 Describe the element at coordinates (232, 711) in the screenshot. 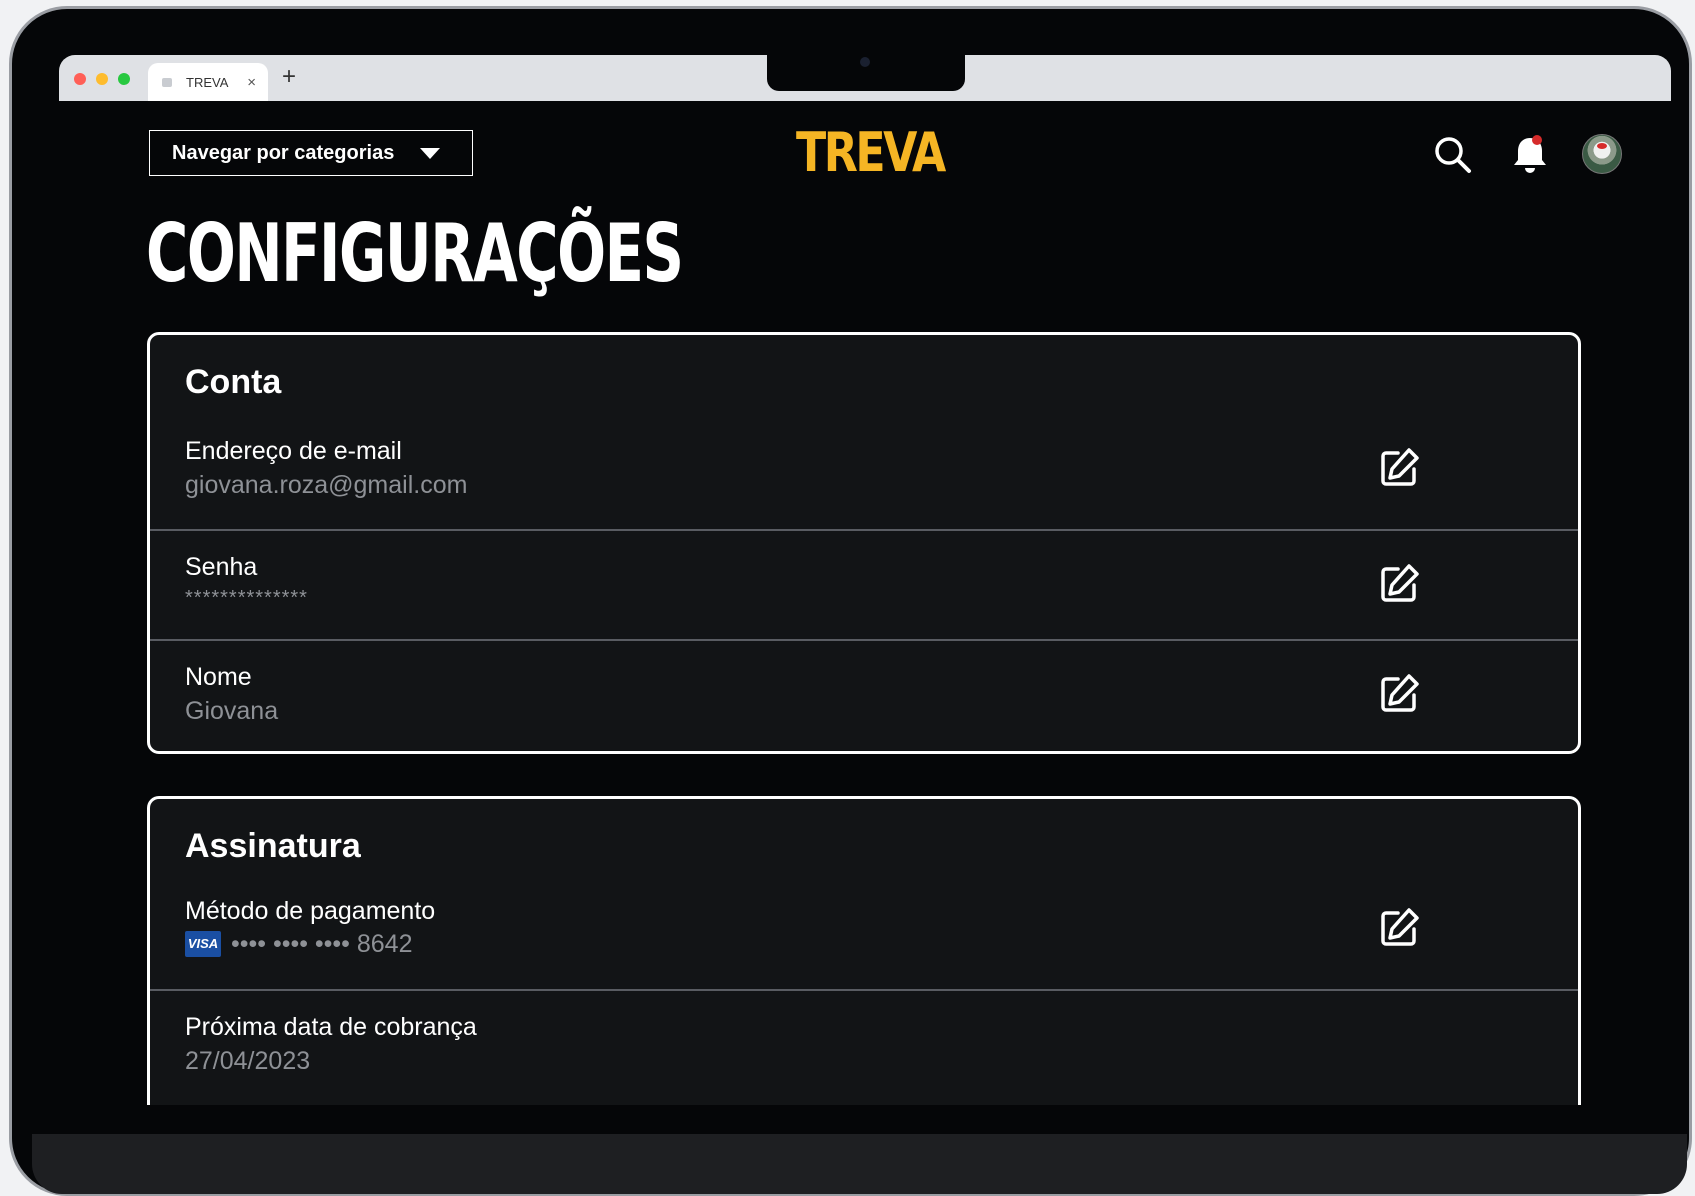

I see `name-value: Giovana` at that location.